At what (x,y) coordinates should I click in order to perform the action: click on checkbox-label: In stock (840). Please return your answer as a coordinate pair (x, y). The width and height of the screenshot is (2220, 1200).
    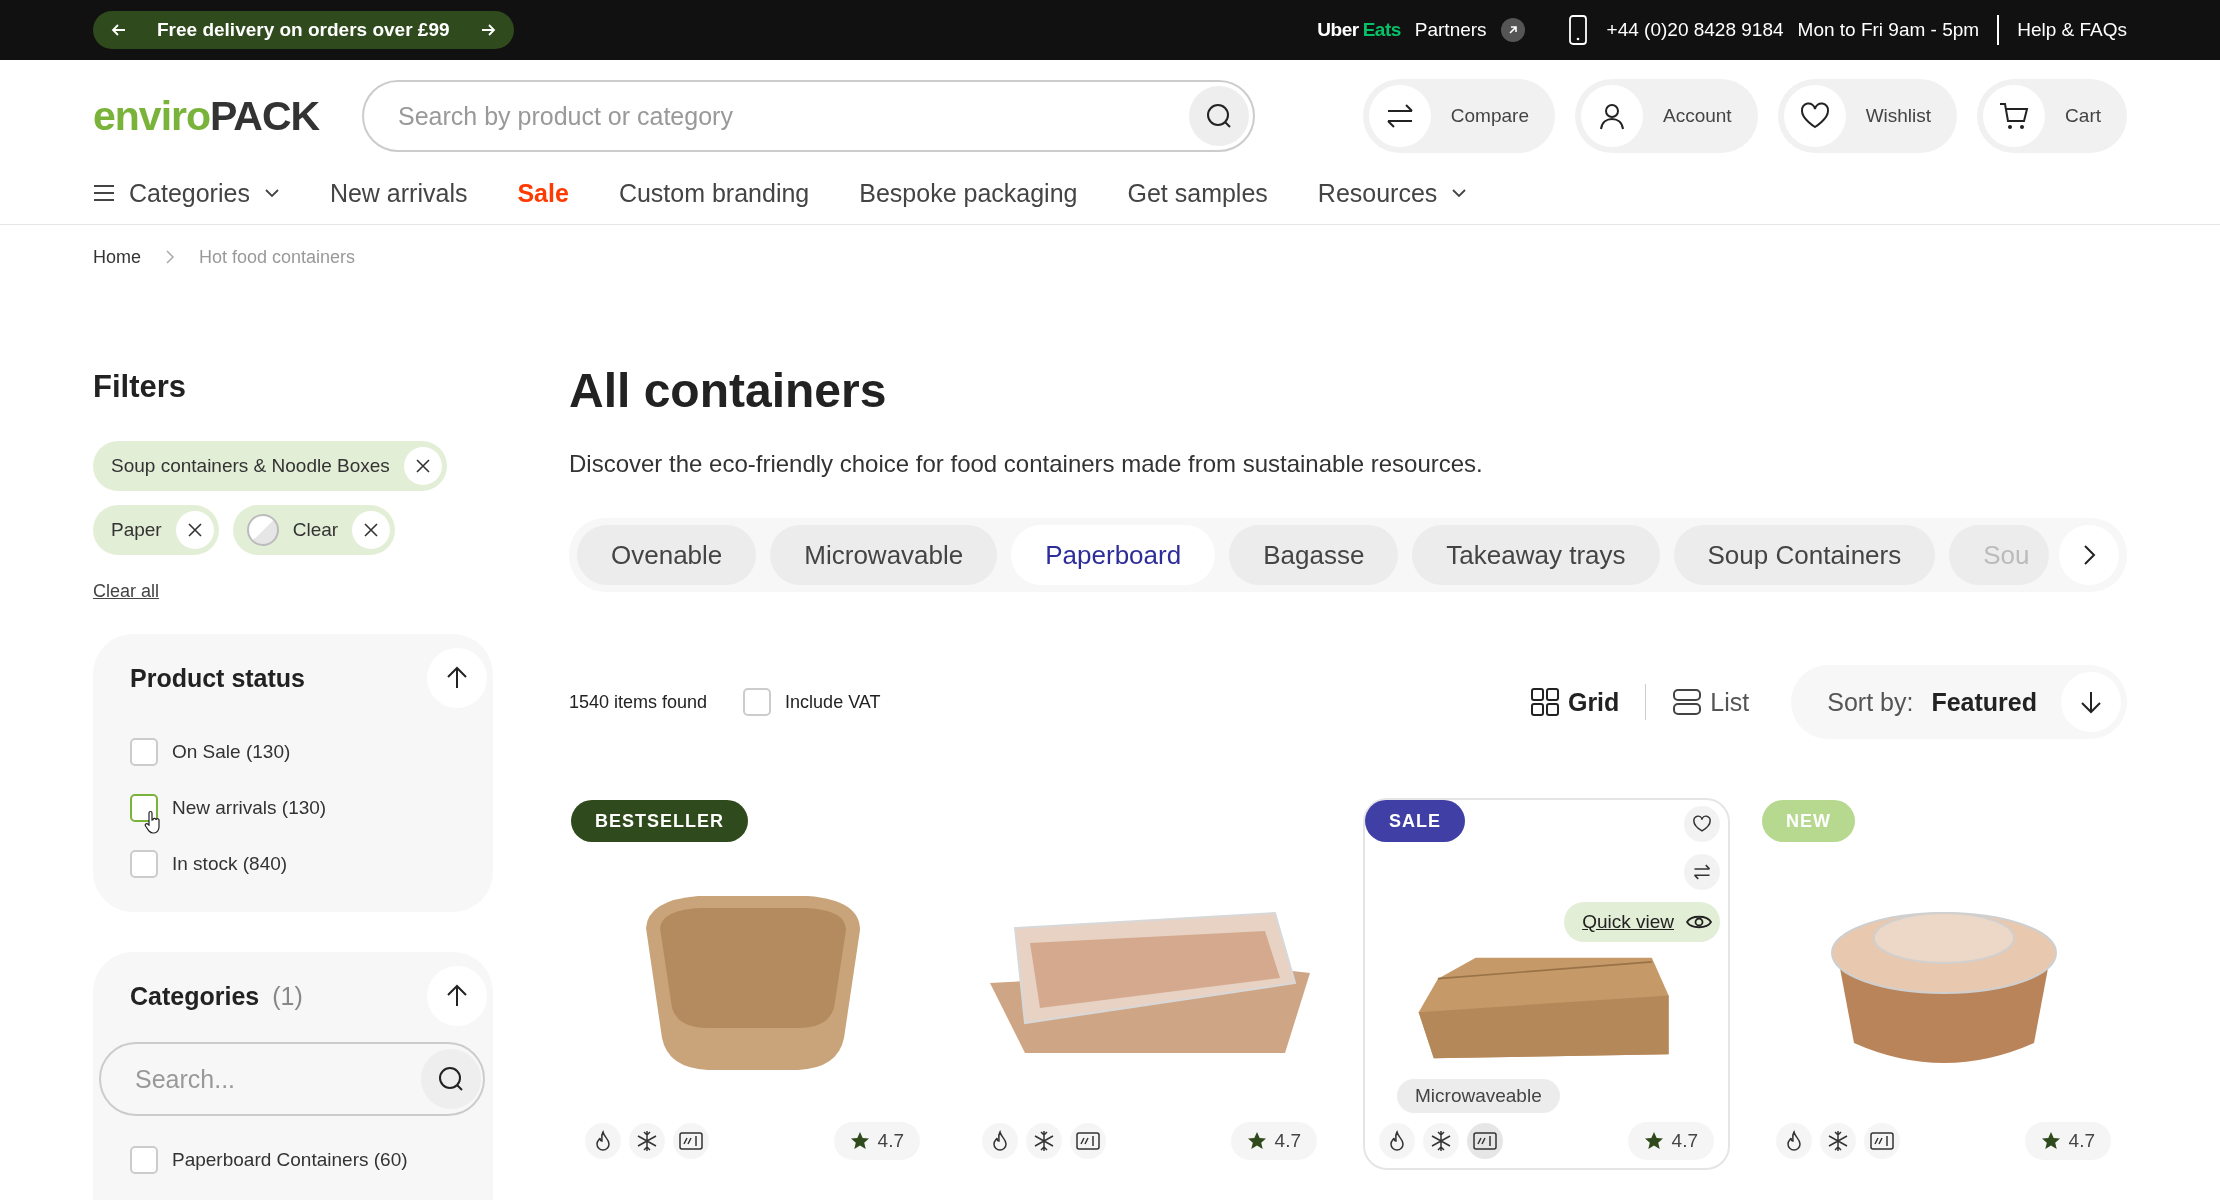
    Looking at the image, I should click on (230, 864).